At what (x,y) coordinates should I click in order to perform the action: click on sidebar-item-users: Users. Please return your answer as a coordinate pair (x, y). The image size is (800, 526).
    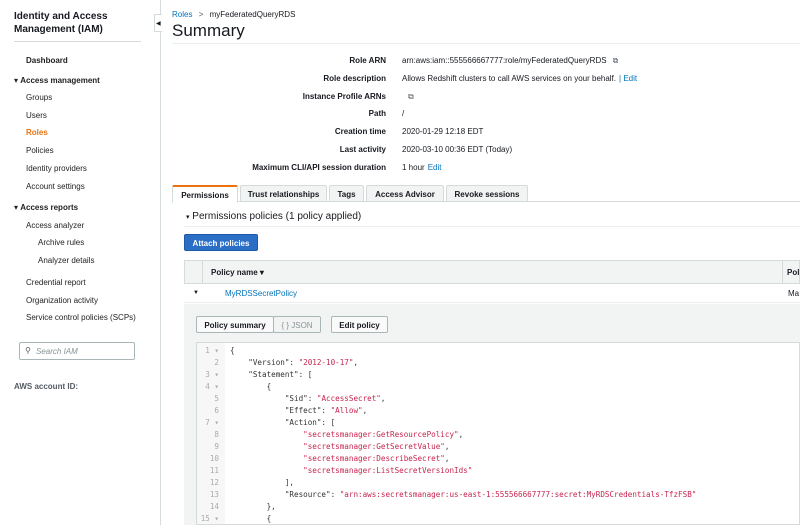
    Looking at the image, I should click on (36, 115).